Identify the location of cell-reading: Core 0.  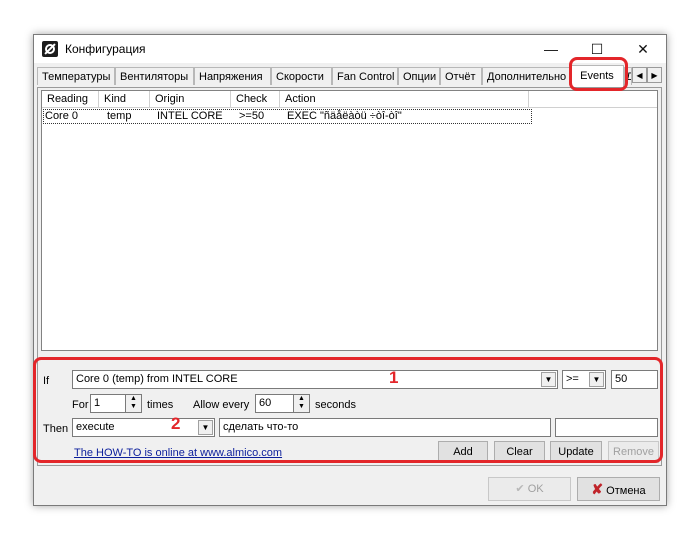
(62, 116).